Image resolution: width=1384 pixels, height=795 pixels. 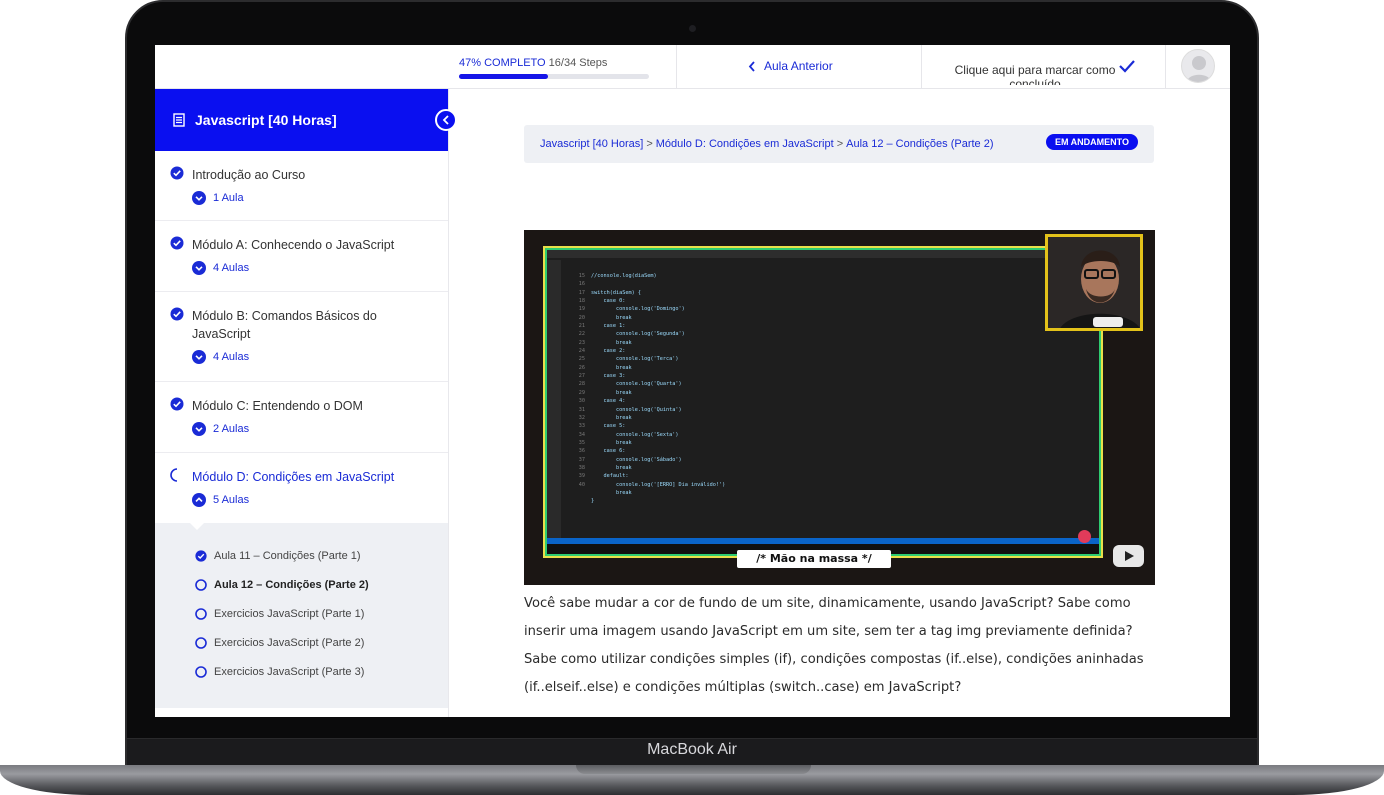 I want to click on avatar, so click(x=1198, y=66).